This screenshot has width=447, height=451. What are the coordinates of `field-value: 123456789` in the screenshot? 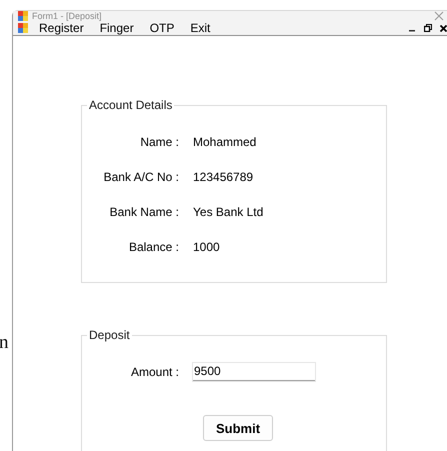 It's located at (223, 177).